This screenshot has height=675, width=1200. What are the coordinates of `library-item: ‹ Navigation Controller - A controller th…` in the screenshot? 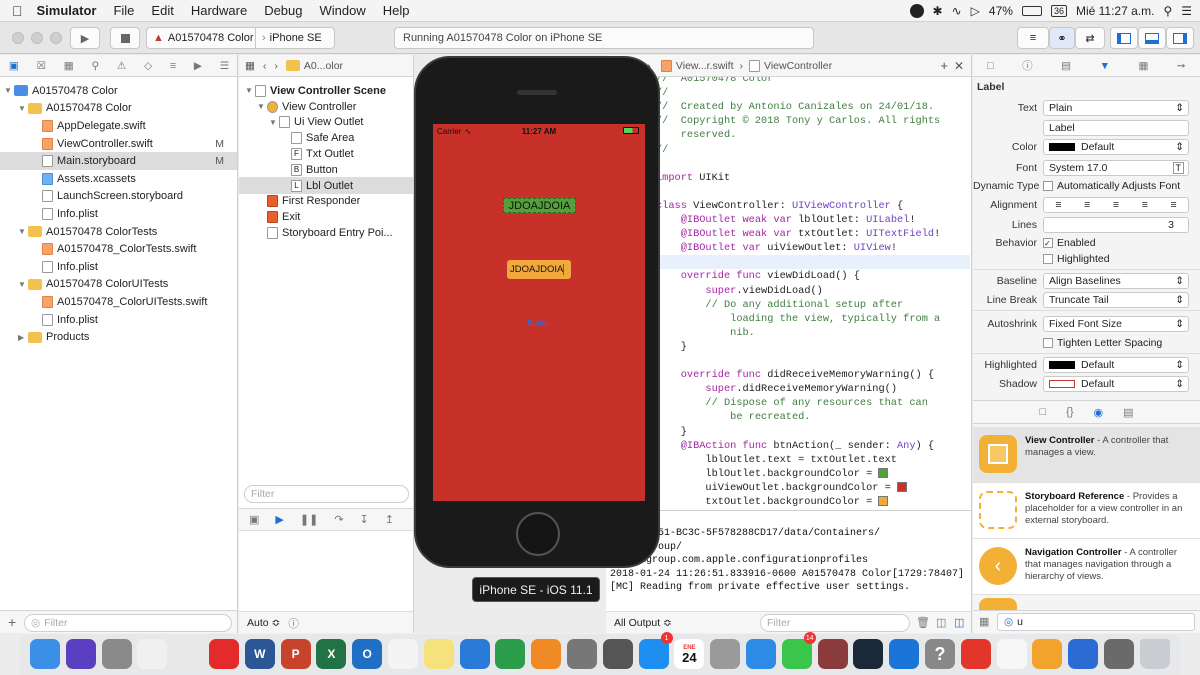 It's located at (1086, 567).